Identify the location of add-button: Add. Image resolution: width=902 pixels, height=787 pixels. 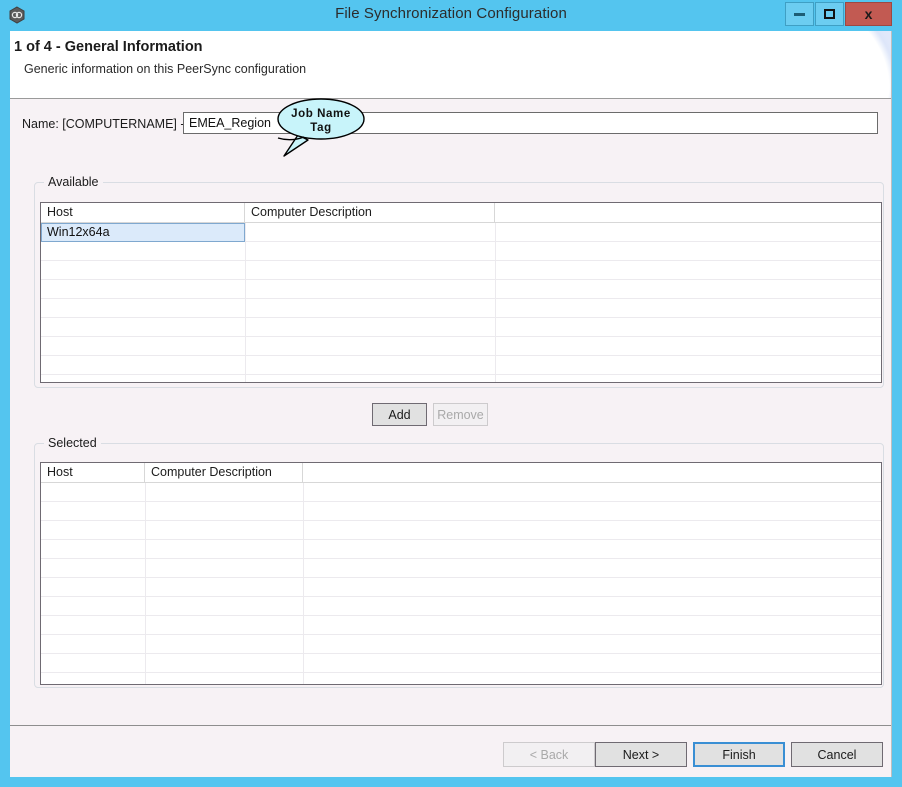
(399, 414).